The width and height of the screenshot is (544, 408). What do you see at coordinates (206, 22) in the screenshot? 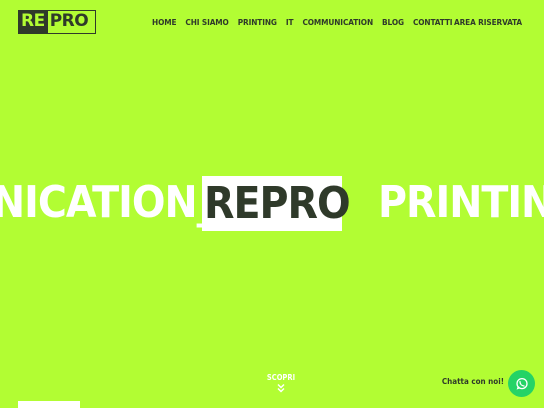
I see `nav-chi-siamo: CHI SIAMO` at bounding box center [206, 22].